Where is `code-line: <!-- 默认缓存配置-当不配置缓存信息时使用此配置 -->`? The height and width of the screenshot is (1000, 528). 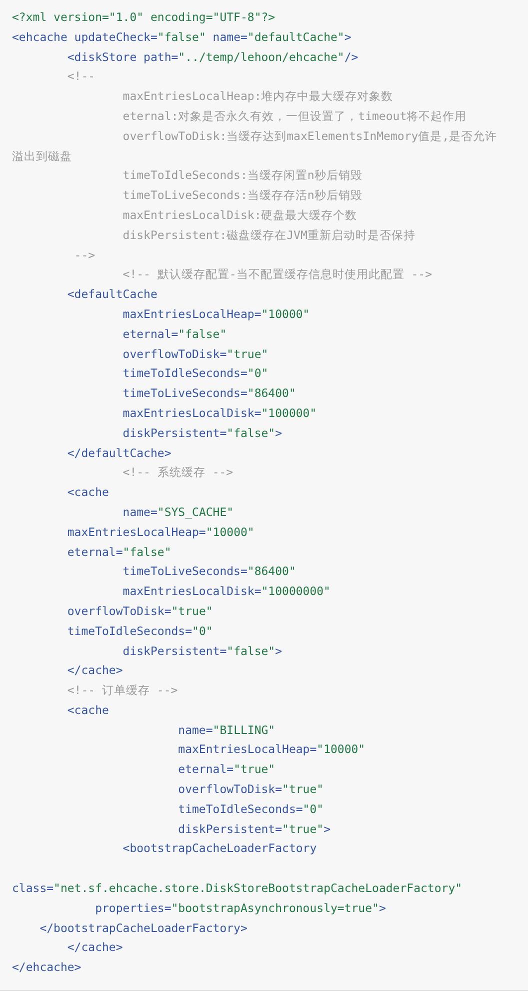 code-line: <!-- 默认缓存配置-当不配置缓存信息时使用此配置 --> is located at coordinates (277, 275).